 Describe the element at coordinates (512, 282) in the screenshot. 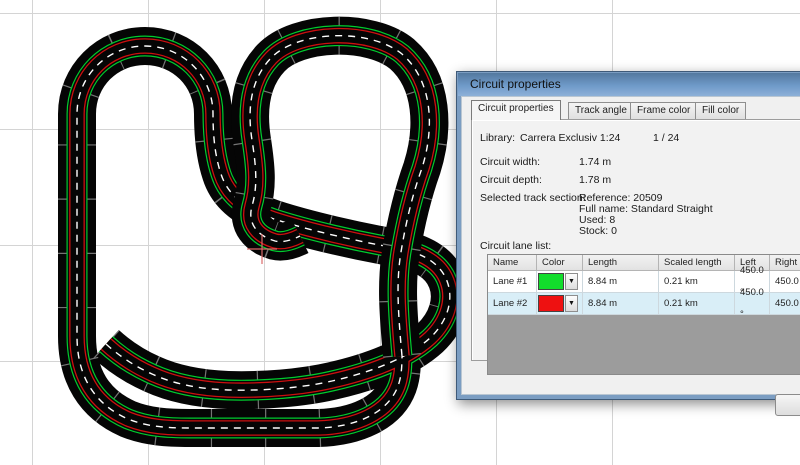

I see `lane1-name: Lane #1` at that location.